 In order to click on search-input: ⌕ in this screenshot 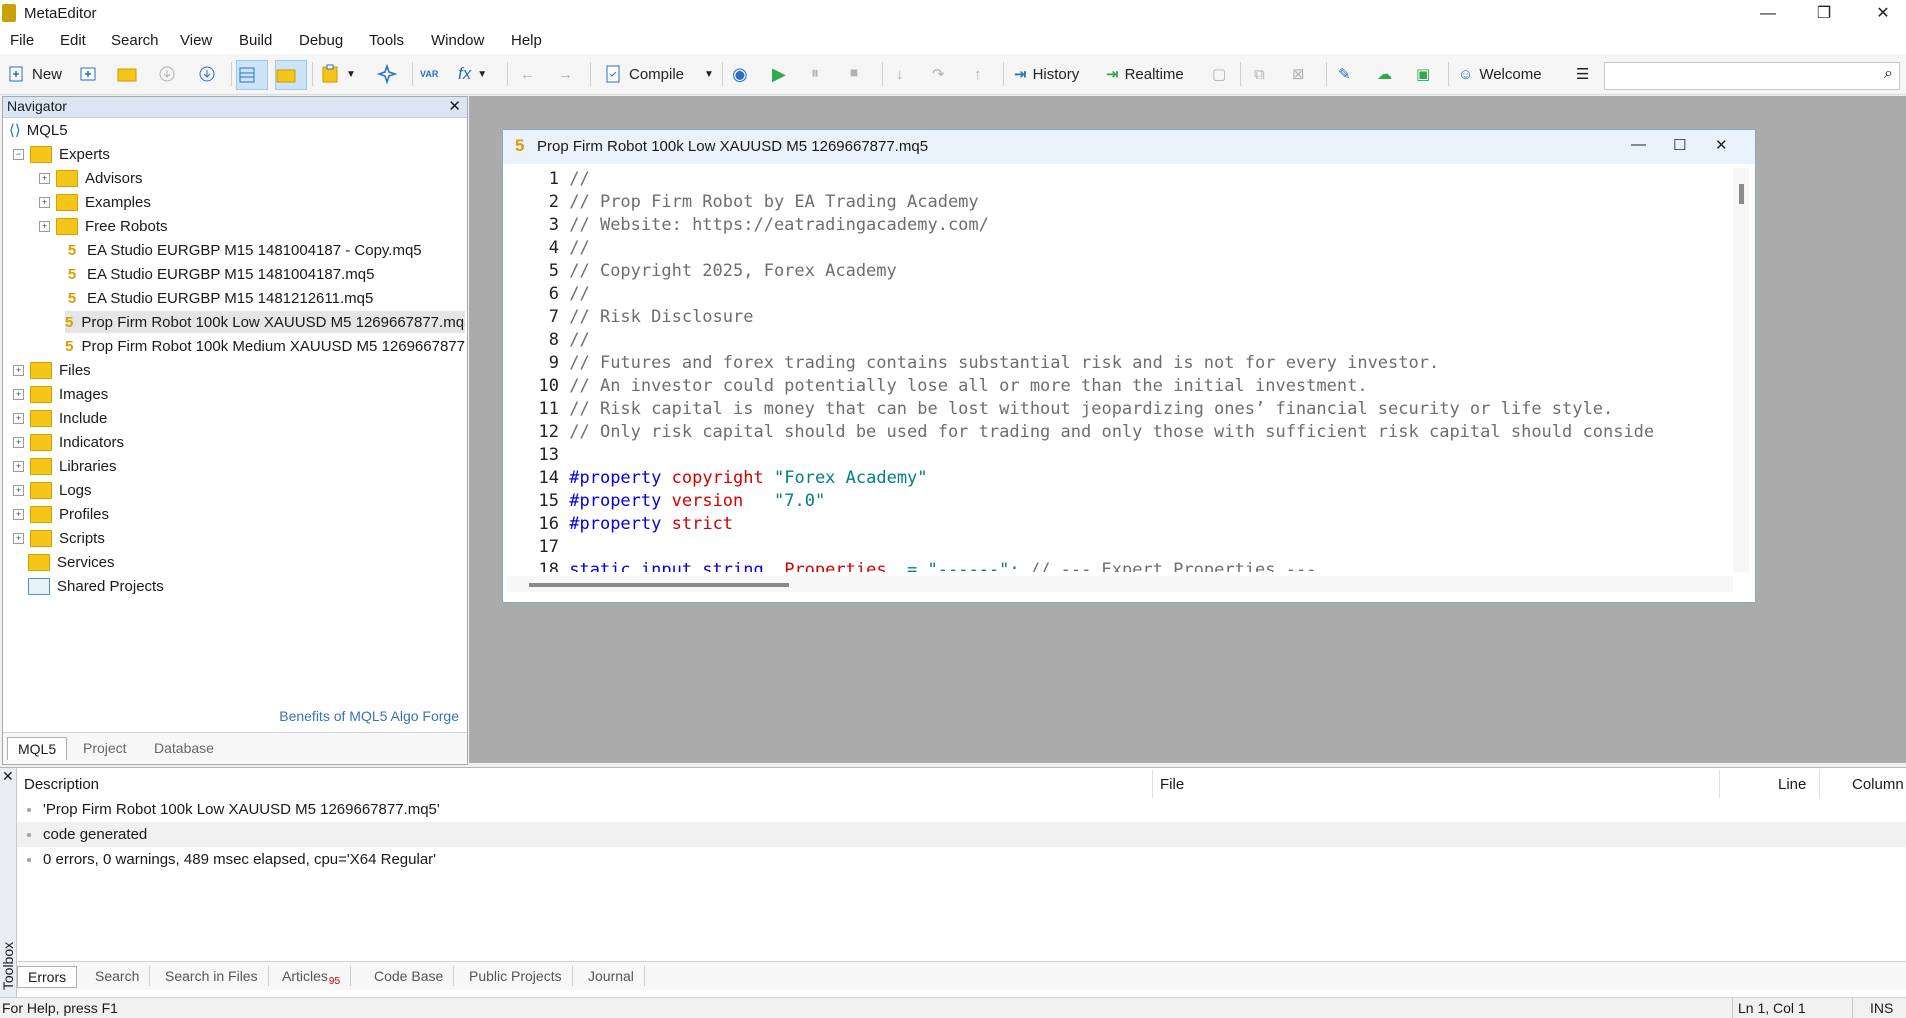, I will do `click(1752, 76)`.